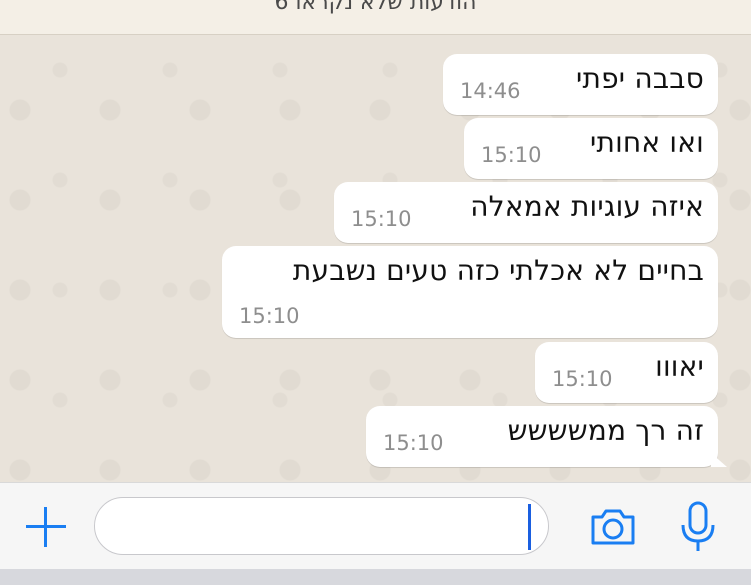 The width and height of the screenshot is (751, 585). Describe the element at coordinates (587, 206) in the screenshot. I see `message-text: איזה עוגיות אמאלה` at that location.